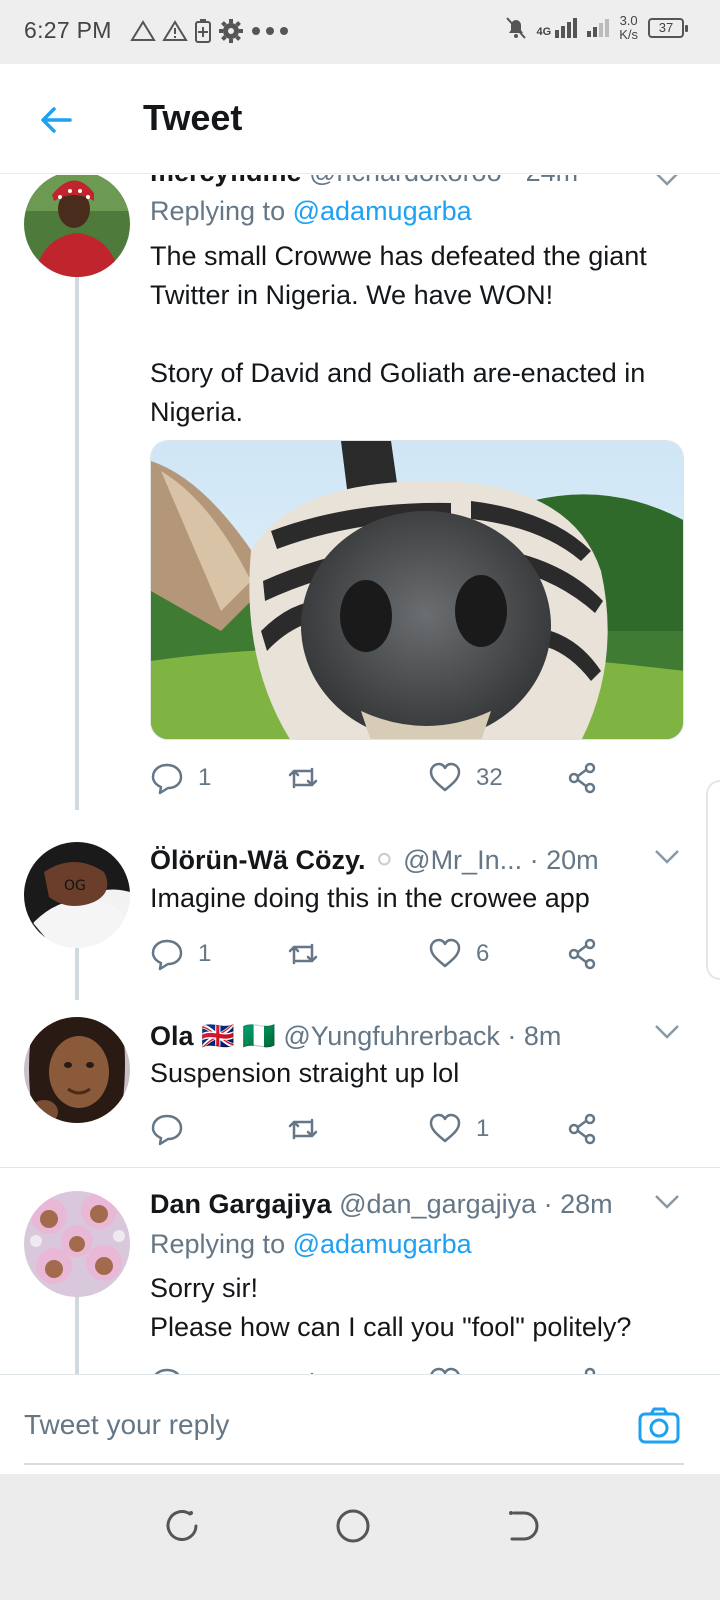  What do you see at coordinates (659, 1426) in the screenshot?
I see `camera-icon` at bounding box center [659, 1426].